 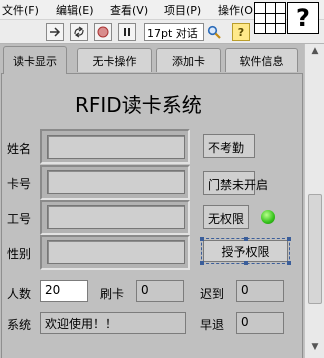 What do you see at coordinates (19, 149) in the screenshot?
I see `name-label: 姓名` at bounding box center [19, 149].